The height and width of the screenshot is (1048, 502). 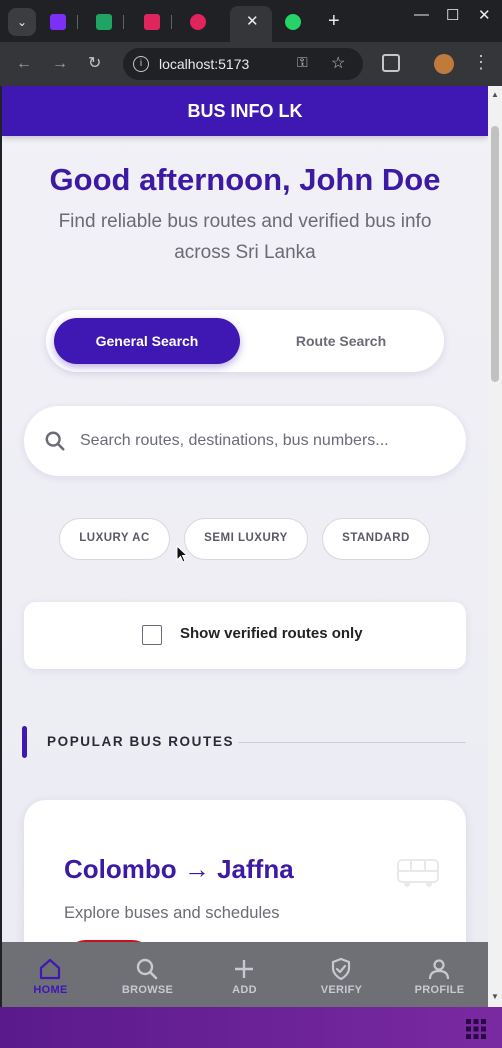 I want to click on new-tab-button: +, so click(x=334, y=21).